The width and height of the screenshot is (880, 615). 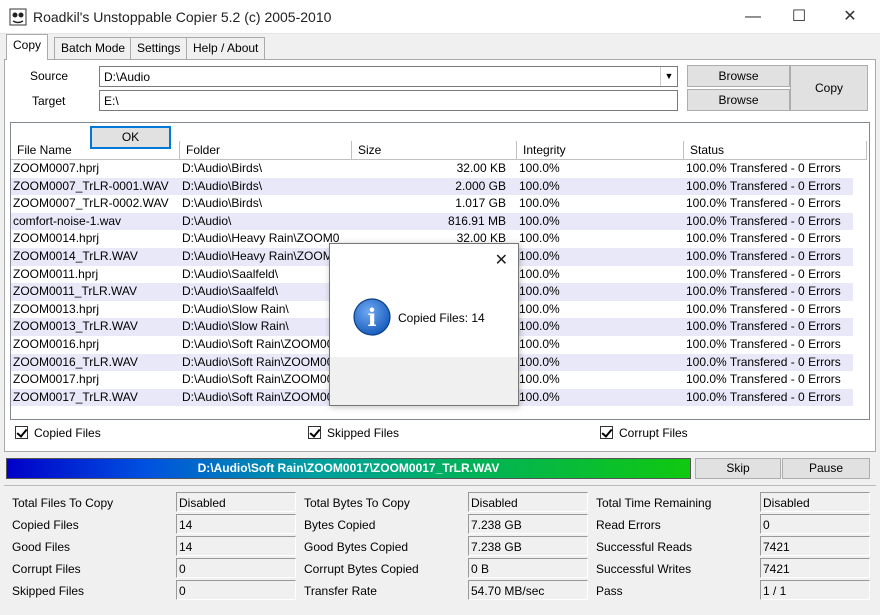 I want to click on cell-name: ZOOM0013_TrLR.WAV, so click(x=75, y=326).